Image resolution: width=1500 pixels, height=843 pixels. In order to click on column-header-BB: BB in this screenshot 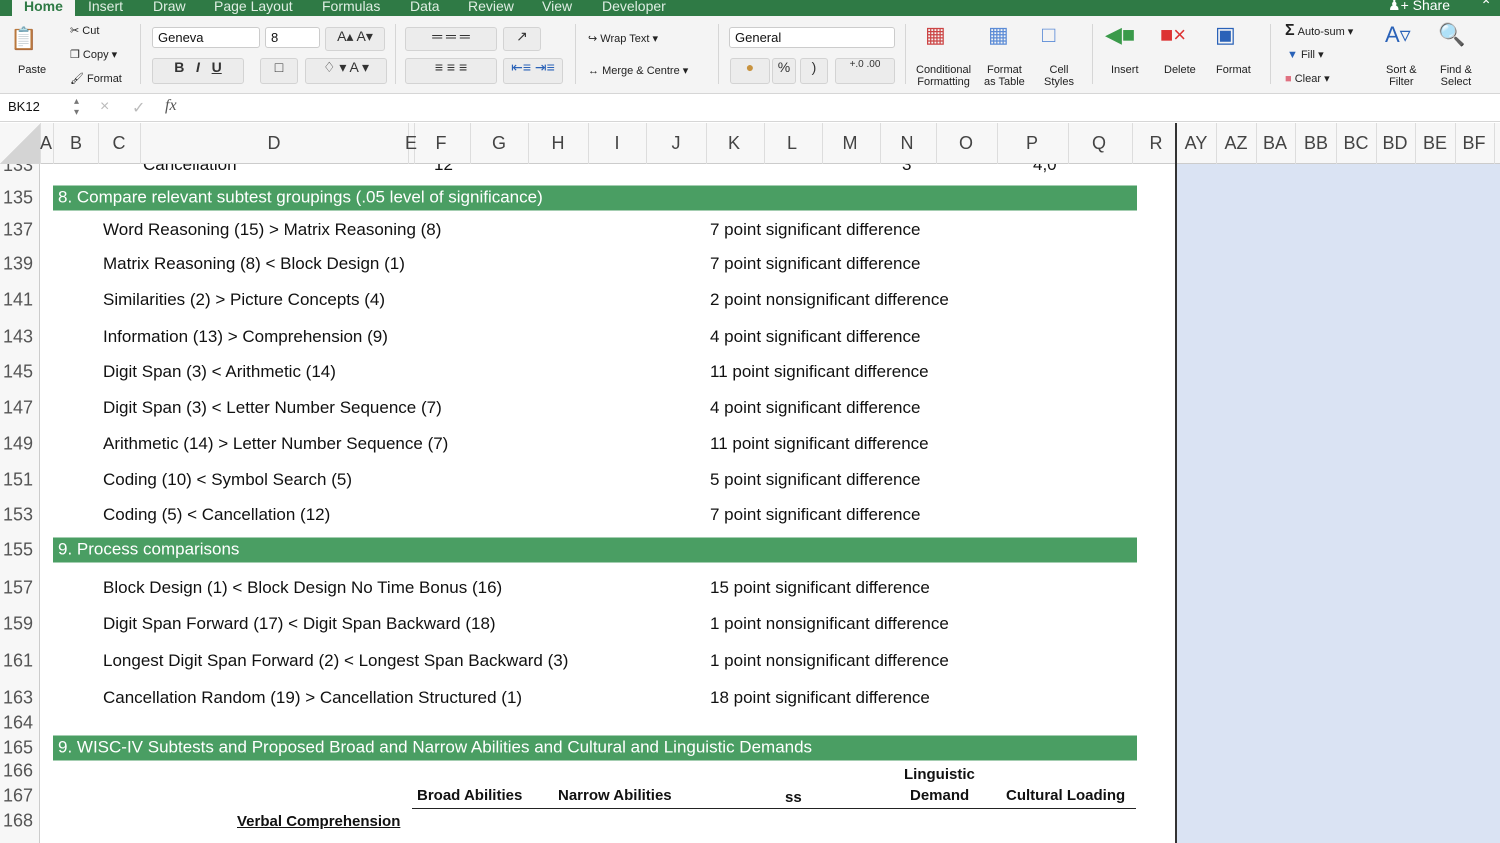, I will do `click(1316, 143)`.